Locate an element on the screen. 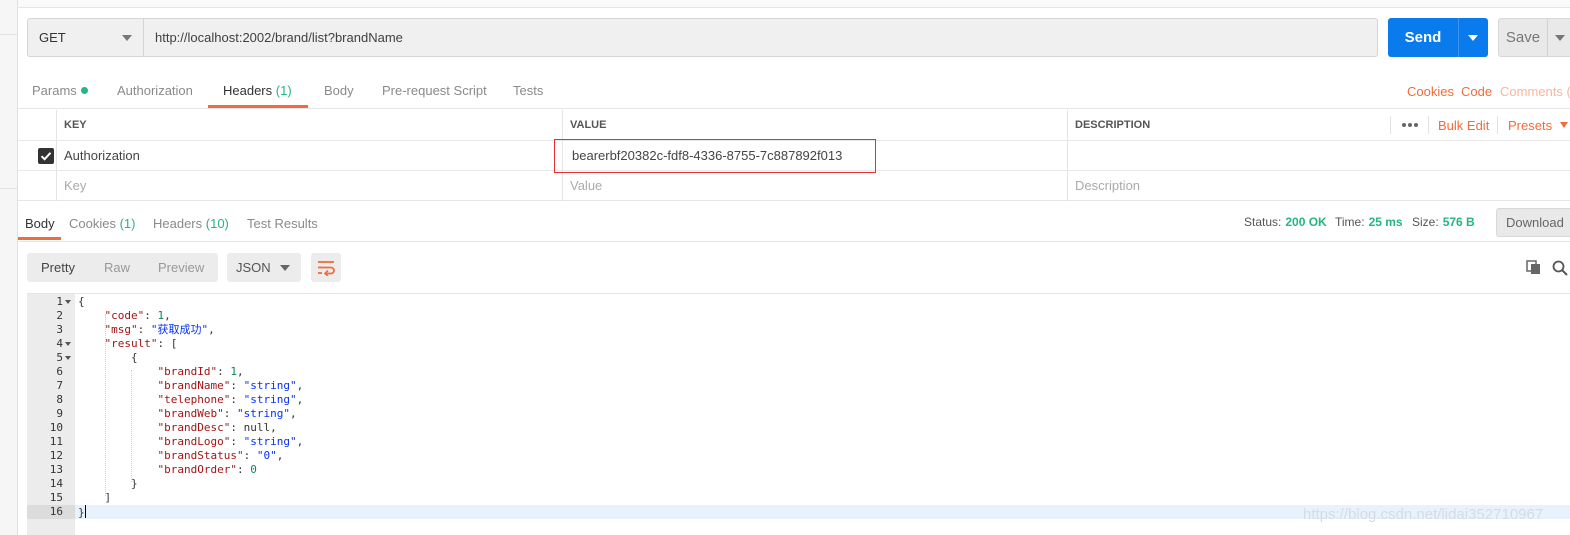 The width and height of the screenshot is (1570, 535). line-number: 4 is located at coordinates (59, 343).